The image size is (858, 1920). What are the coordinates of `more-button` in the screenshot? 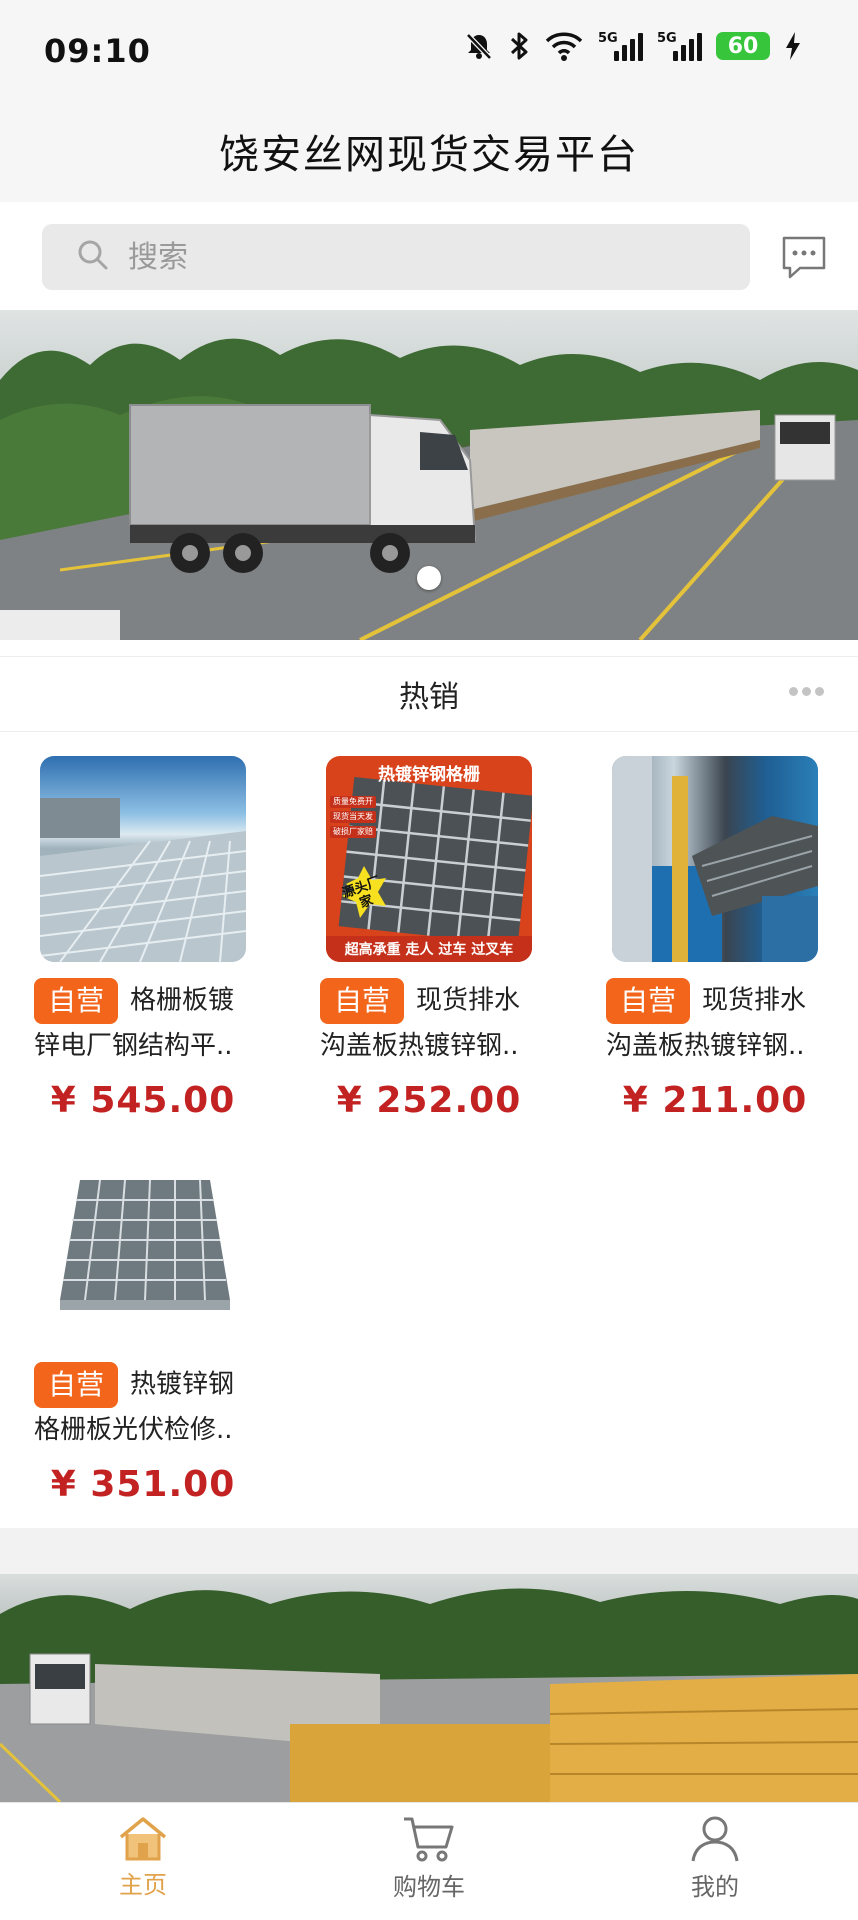 It's located at (806, 691).